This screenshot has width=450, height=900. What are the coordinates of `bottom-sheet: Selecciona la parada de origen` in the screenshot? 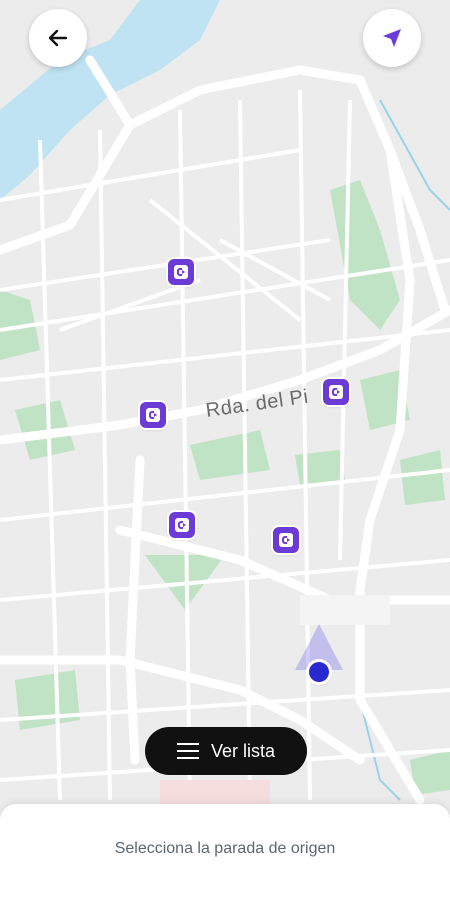 It's located at (225, 852).